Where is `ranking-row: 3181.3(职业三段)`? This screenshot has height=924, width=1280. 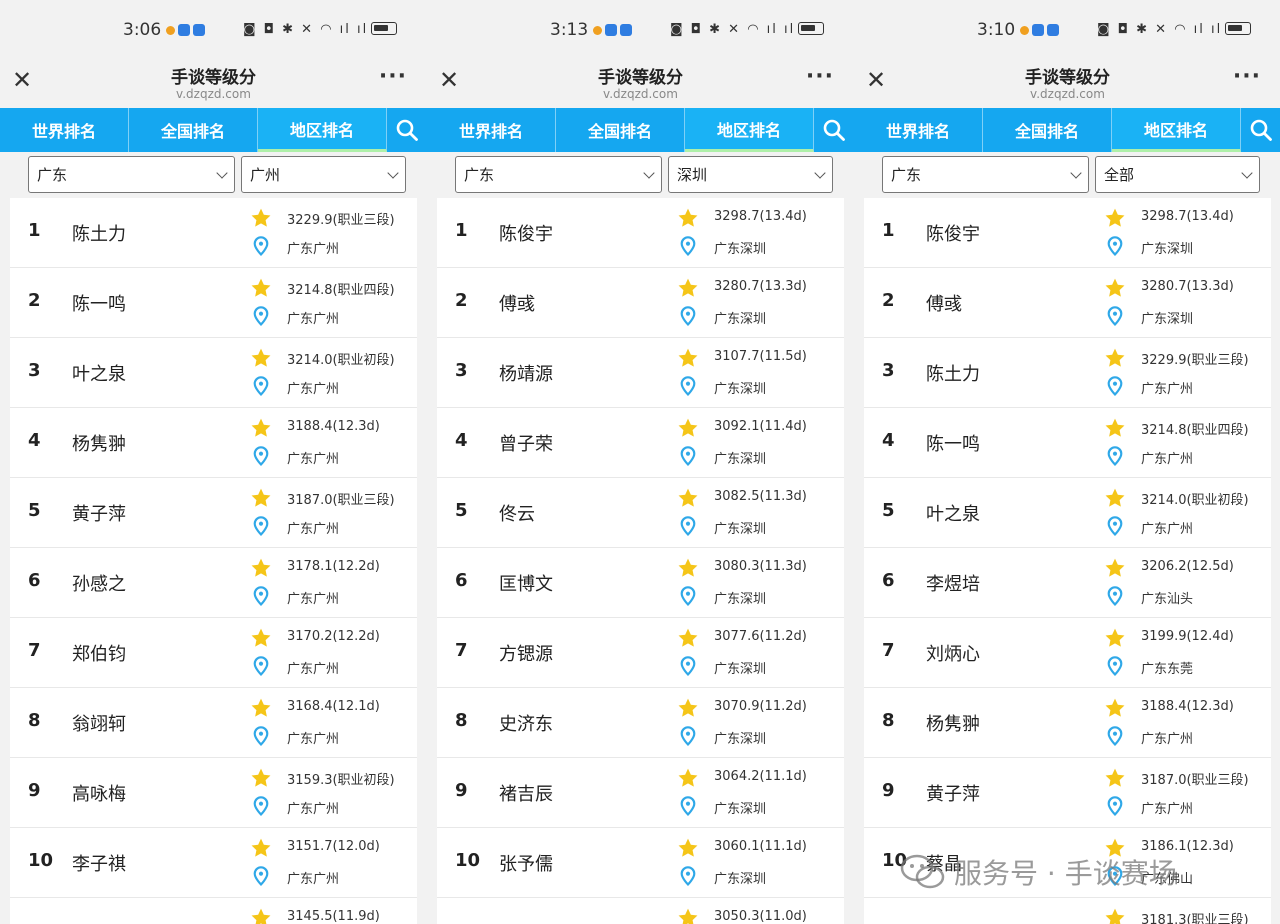 ranking-row: 3181.3(职业三段) is located at coordinates (1067, 911).